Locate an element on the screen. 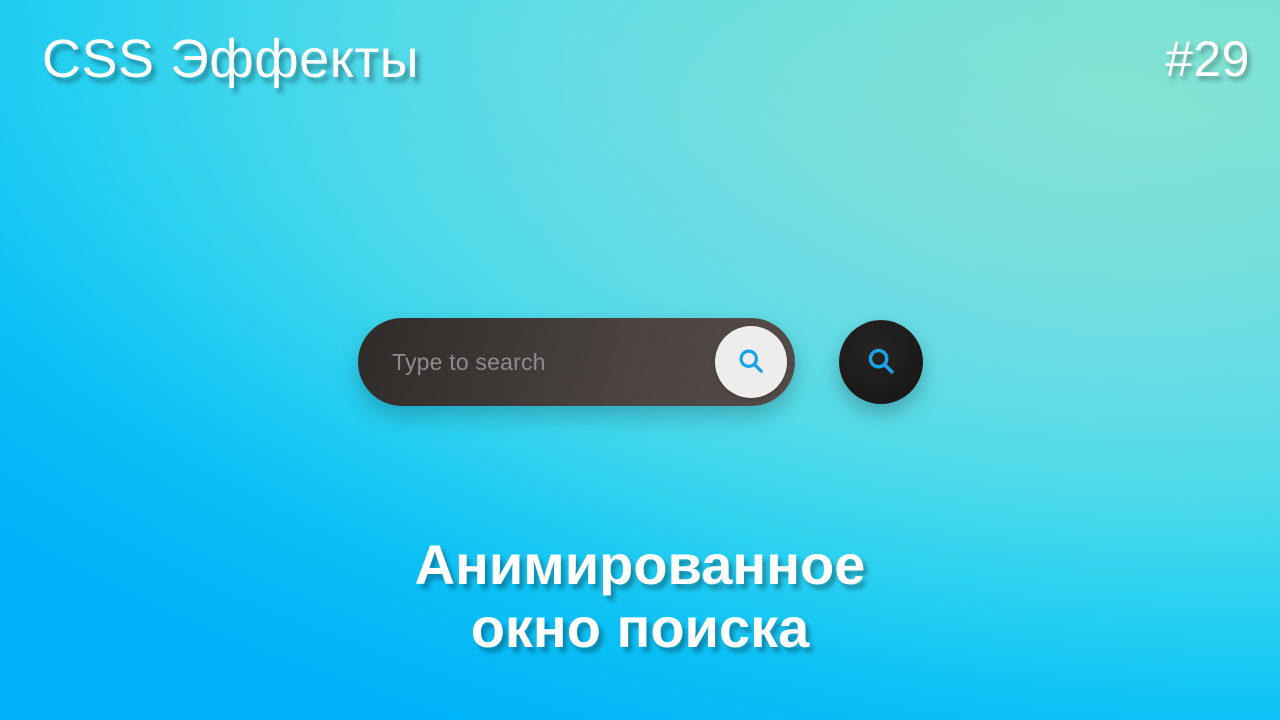 Image resolution: width=1280 pixels, height=720 pixels. search-submit-button is located at coordinates (751, 362).